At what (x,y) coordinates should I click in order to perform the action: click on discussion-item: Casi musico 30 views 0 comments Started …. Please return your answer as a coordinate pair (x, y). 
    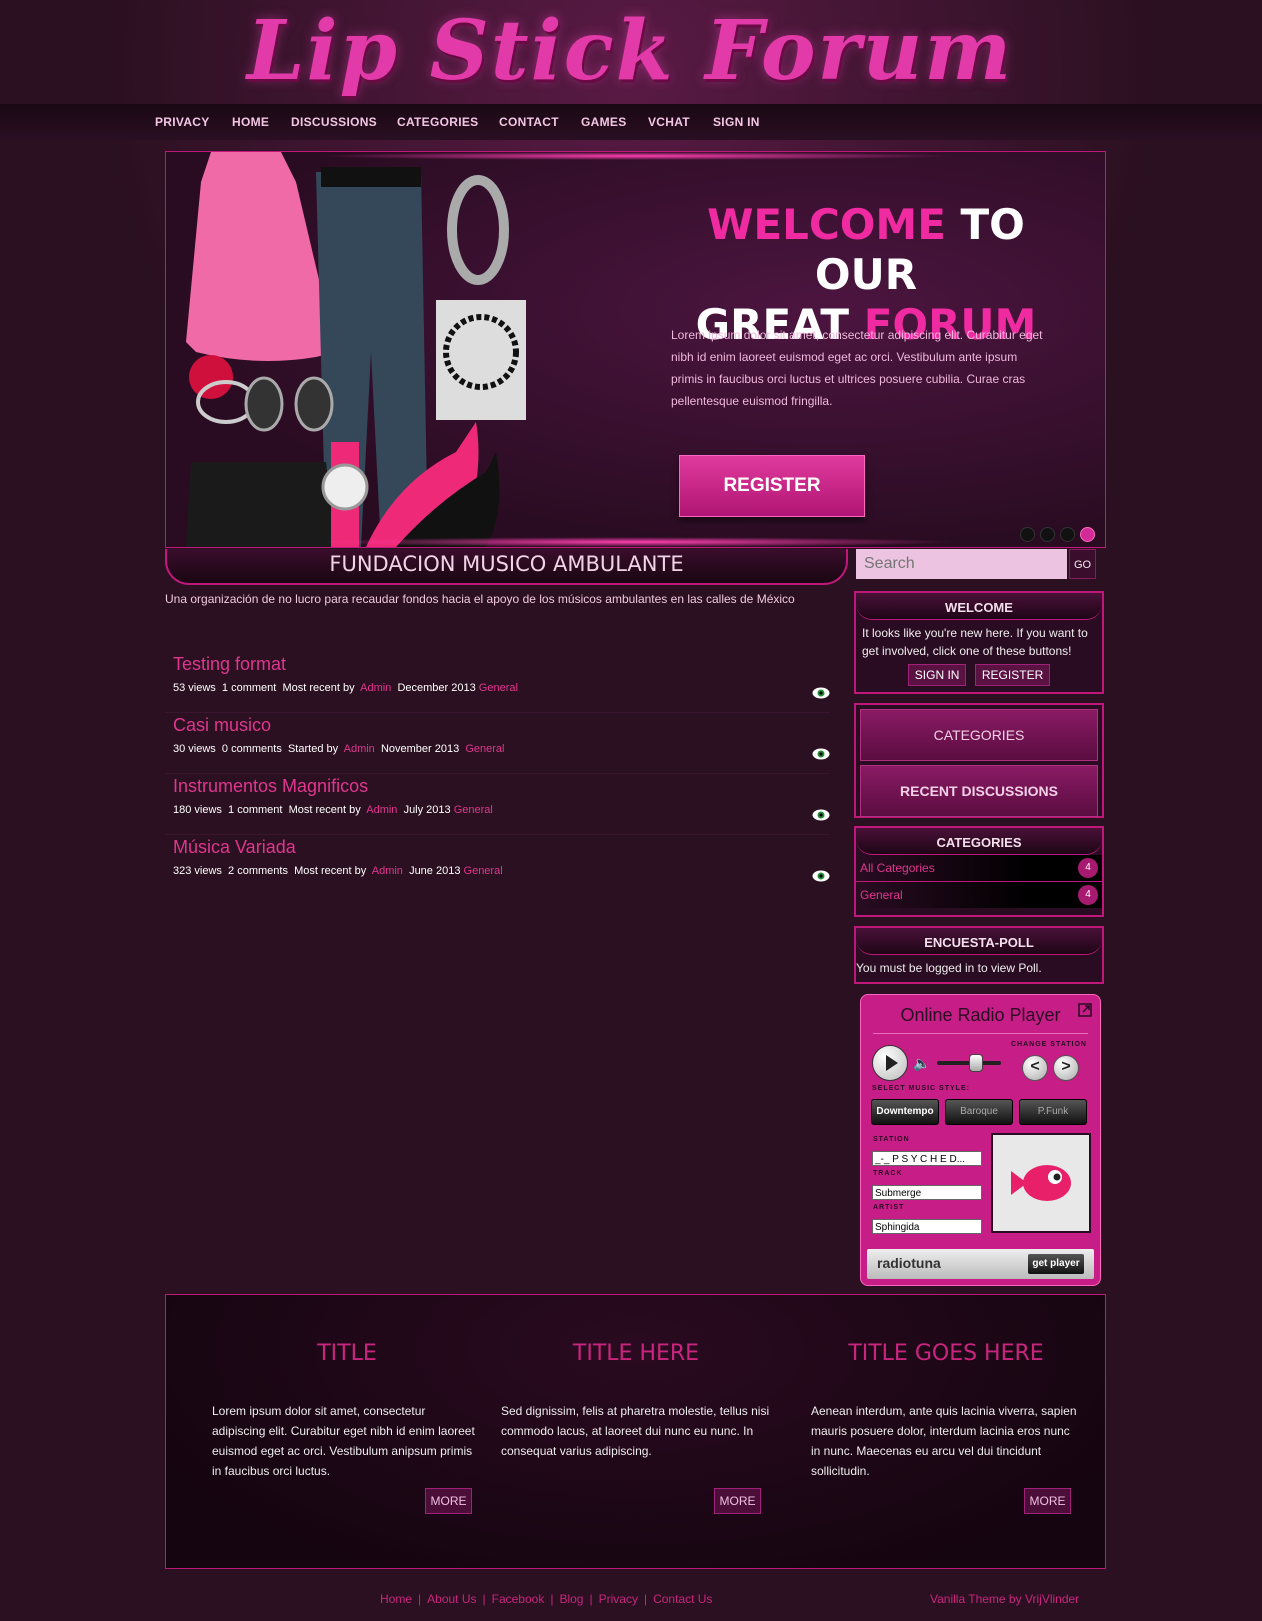
    Looking at the image, I should click on (497, 744).